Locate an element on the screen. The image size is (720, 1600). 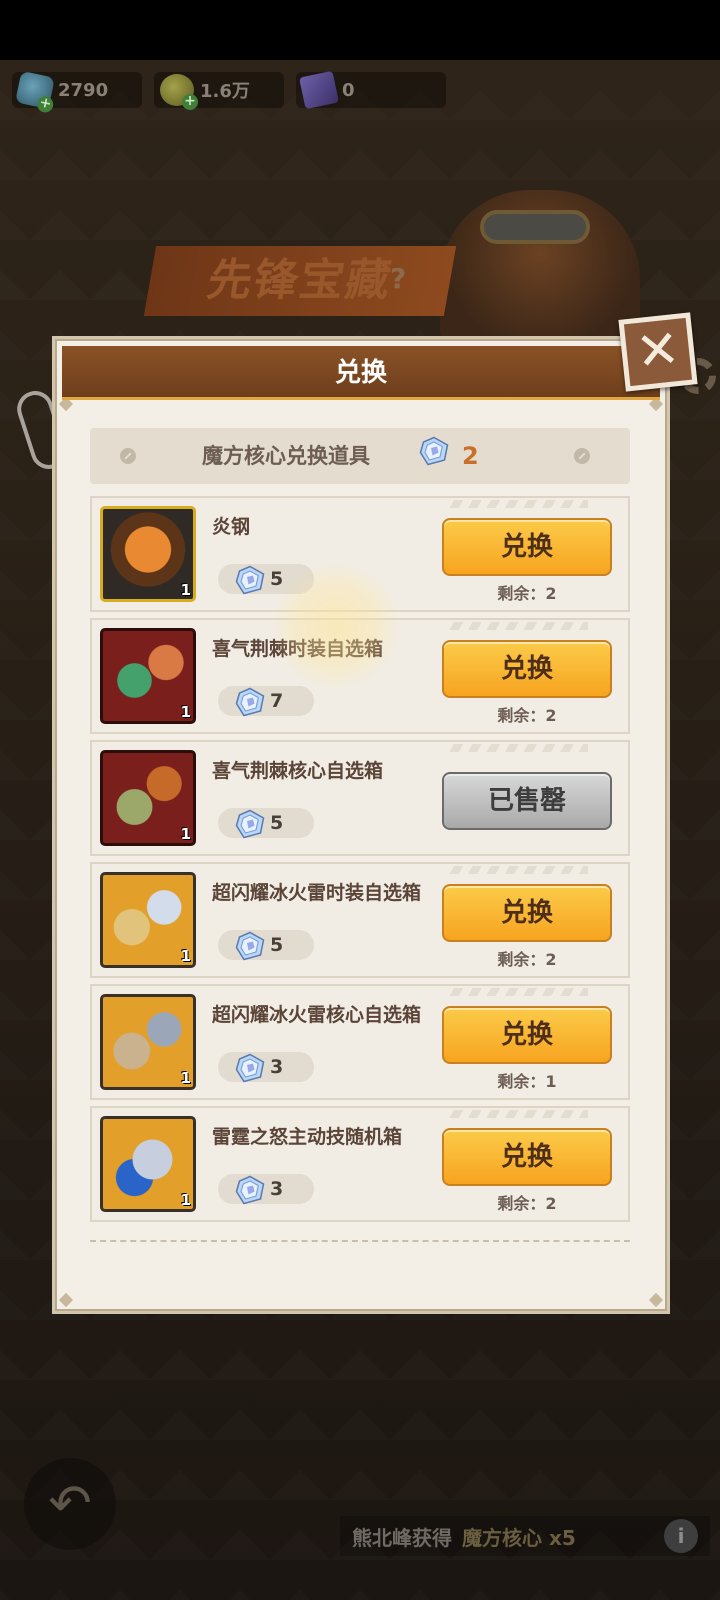
remaining-count: 剩余：1 is located at coordinates (527, 1081).